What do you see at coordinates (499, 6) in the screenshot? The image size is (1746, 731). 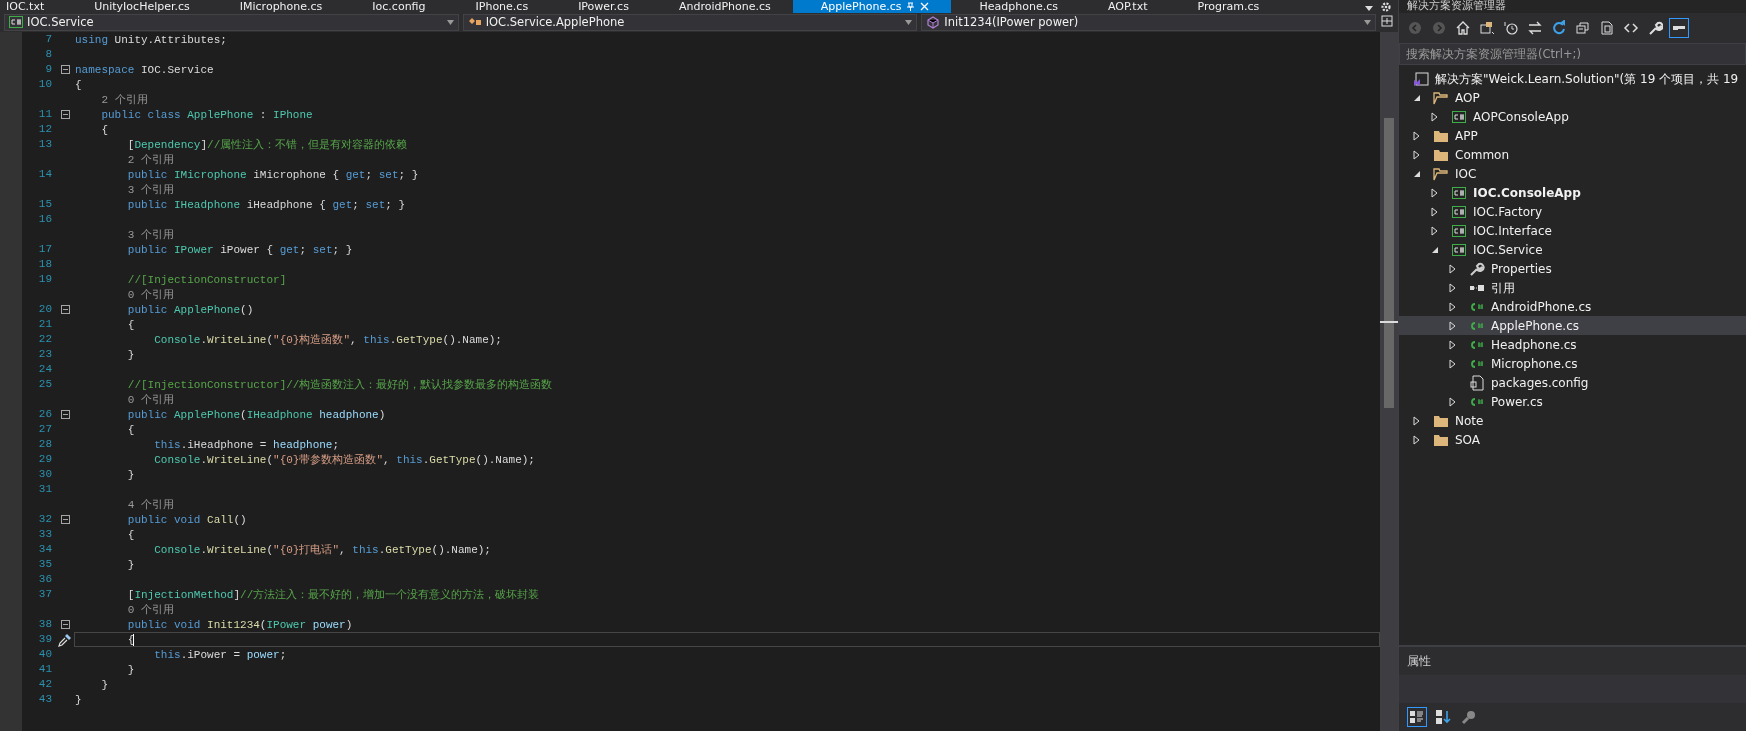 I see `document-tab: IPhone.cs` at bounding box center [499, 6].